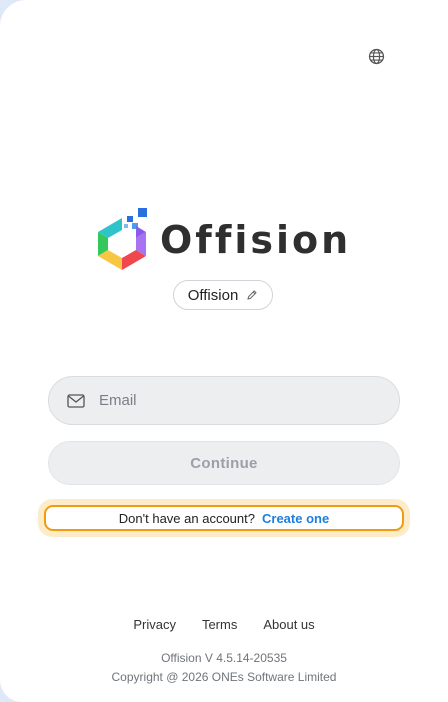 The width and height of the screenshot is (448, 702). I want to click on pencil-icon, so click(252, 295).